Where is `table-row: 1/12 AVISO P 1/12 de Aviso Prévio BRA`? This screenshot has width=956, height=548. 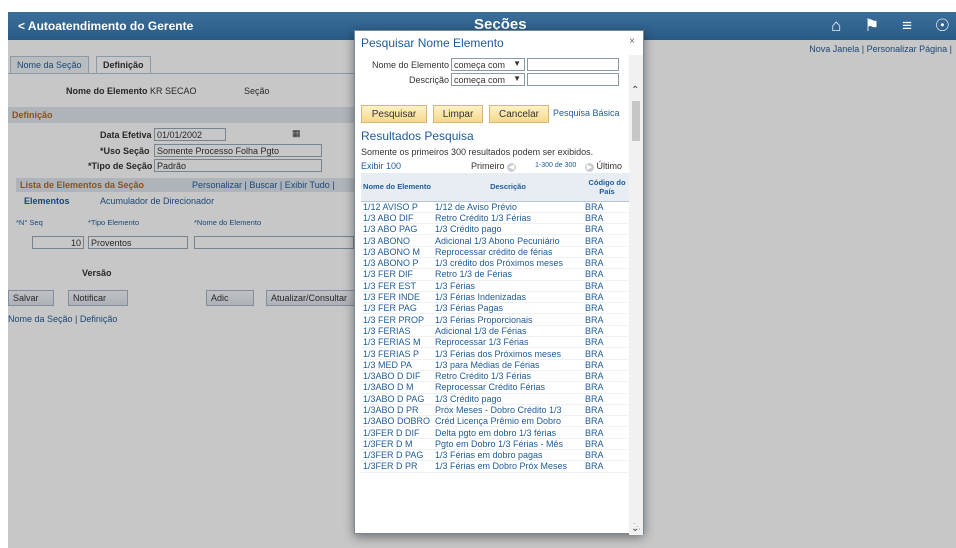
table-row: 1/12 AVISO P 1/12 de Aviso Prévio BRA is located at coordinates (496, 207).